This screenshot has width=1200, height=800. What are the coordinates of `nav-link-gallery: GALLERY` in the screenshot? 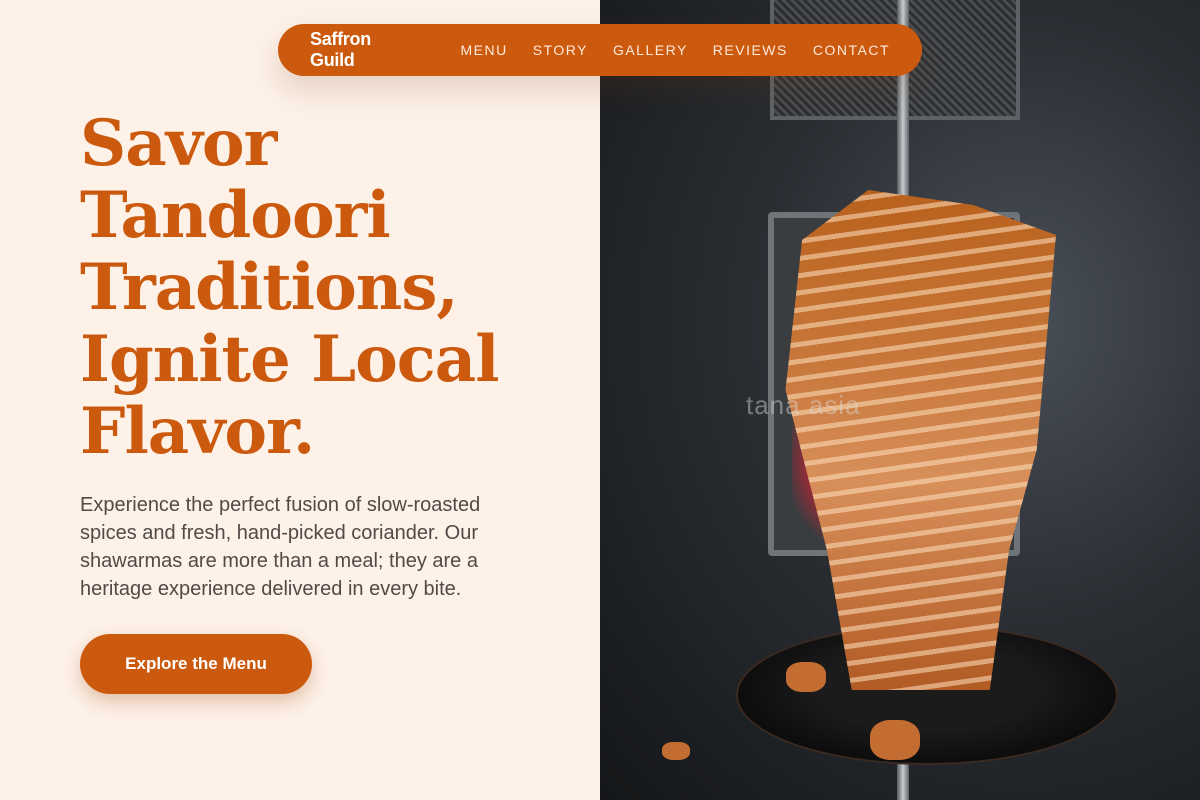 It's located at (650, 50).